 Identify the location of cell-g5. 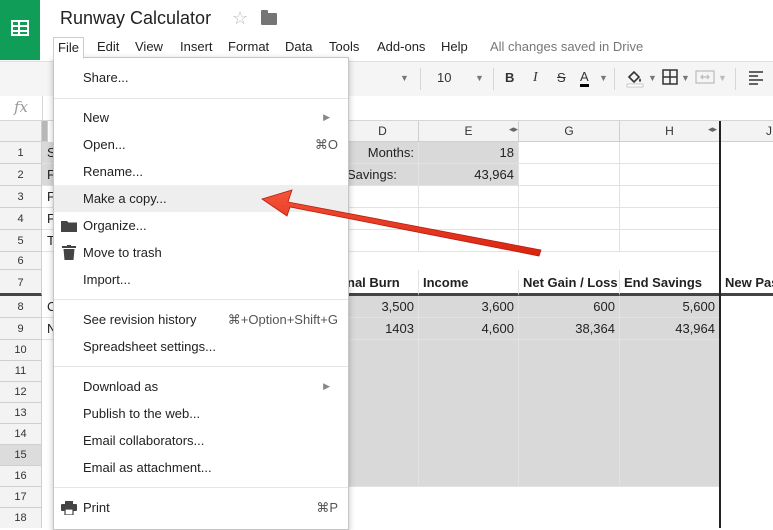
(569, 241).